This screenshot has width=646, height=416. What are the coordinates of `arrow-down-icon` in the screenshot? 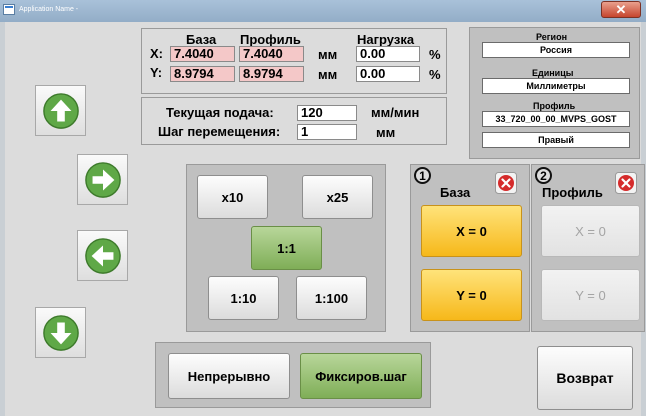 It's located at (60, 332).